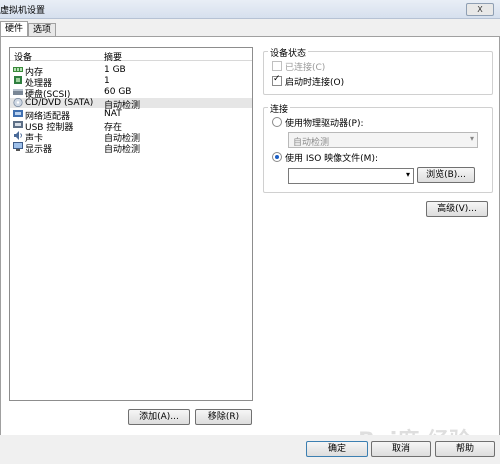 The height and width of the screenshot is (464, 500). What do you see at coordinates (59, 103) in the screenshot?
I see `device-name: CD/DVD (SATA)` at bounding box center [59, 103].